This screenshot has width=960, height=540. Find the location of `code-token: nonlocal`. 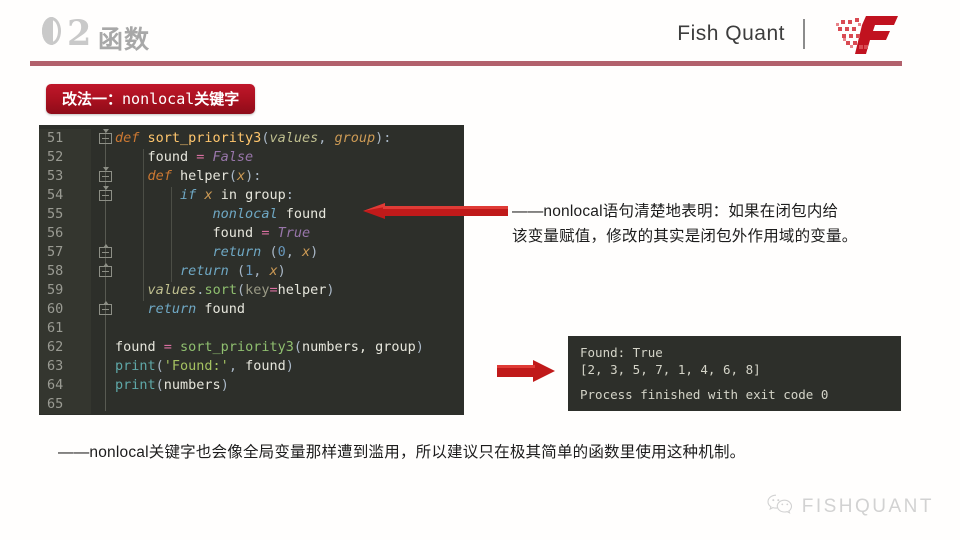

code-token: nonlocal is located at coordinates (249, 214).